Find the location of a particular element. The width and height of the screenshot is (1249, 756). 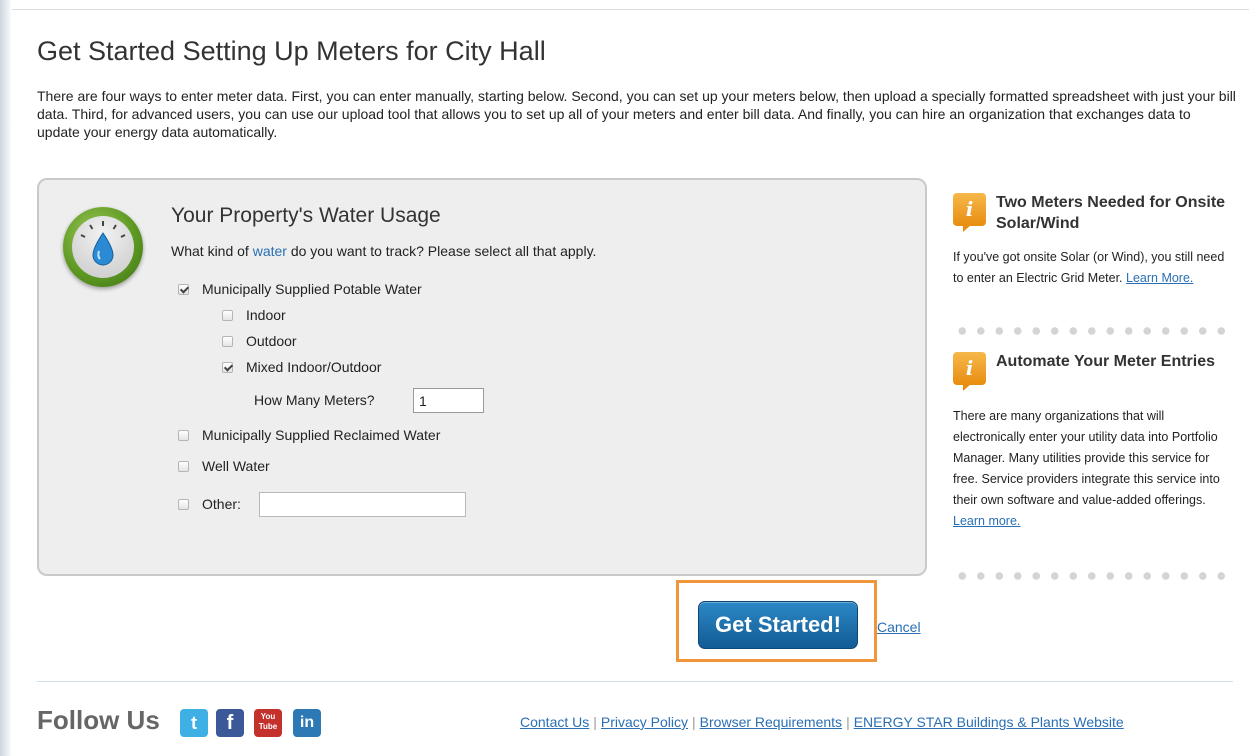

automate-learn-more-link: Learn more. is located at coordinates (986, 521).